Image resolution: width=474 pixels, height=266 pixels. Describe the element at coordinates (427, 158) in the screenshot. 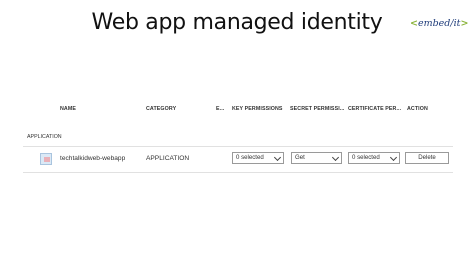

I see `delete-button: Delete` at that location.